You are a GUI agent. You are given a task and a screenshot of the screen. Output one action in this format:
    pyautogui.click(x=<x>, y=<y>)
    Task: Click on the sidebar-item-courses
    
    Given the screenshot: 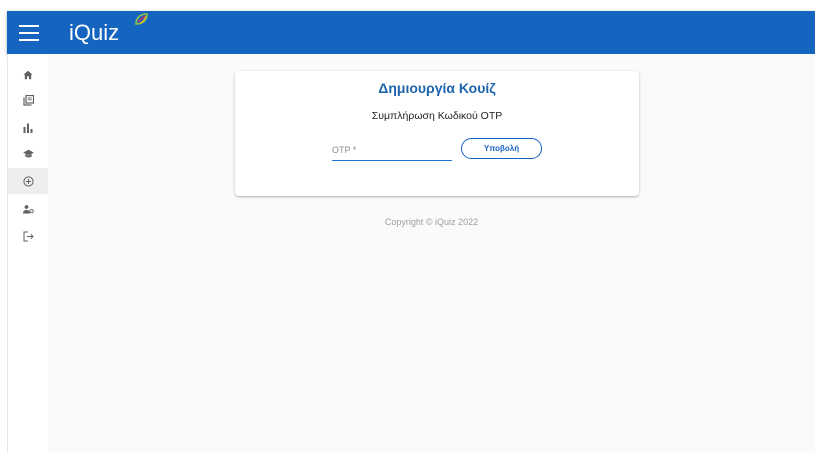 What is the action you would take?
    pyautogui.click(x=28, y=154)
    